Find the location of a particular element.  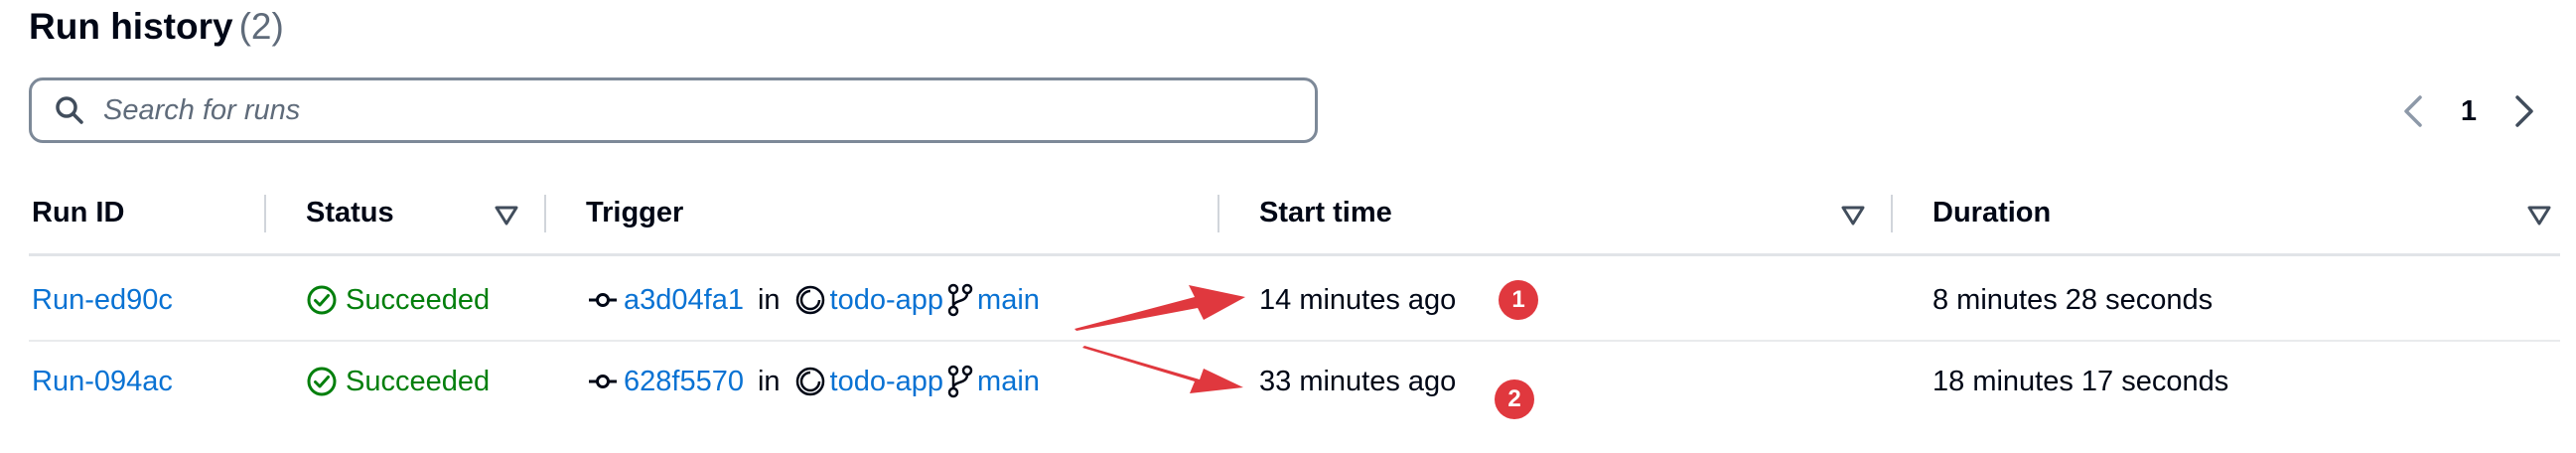

annotation-badge: 1 is located at coordinates (1518, 300).